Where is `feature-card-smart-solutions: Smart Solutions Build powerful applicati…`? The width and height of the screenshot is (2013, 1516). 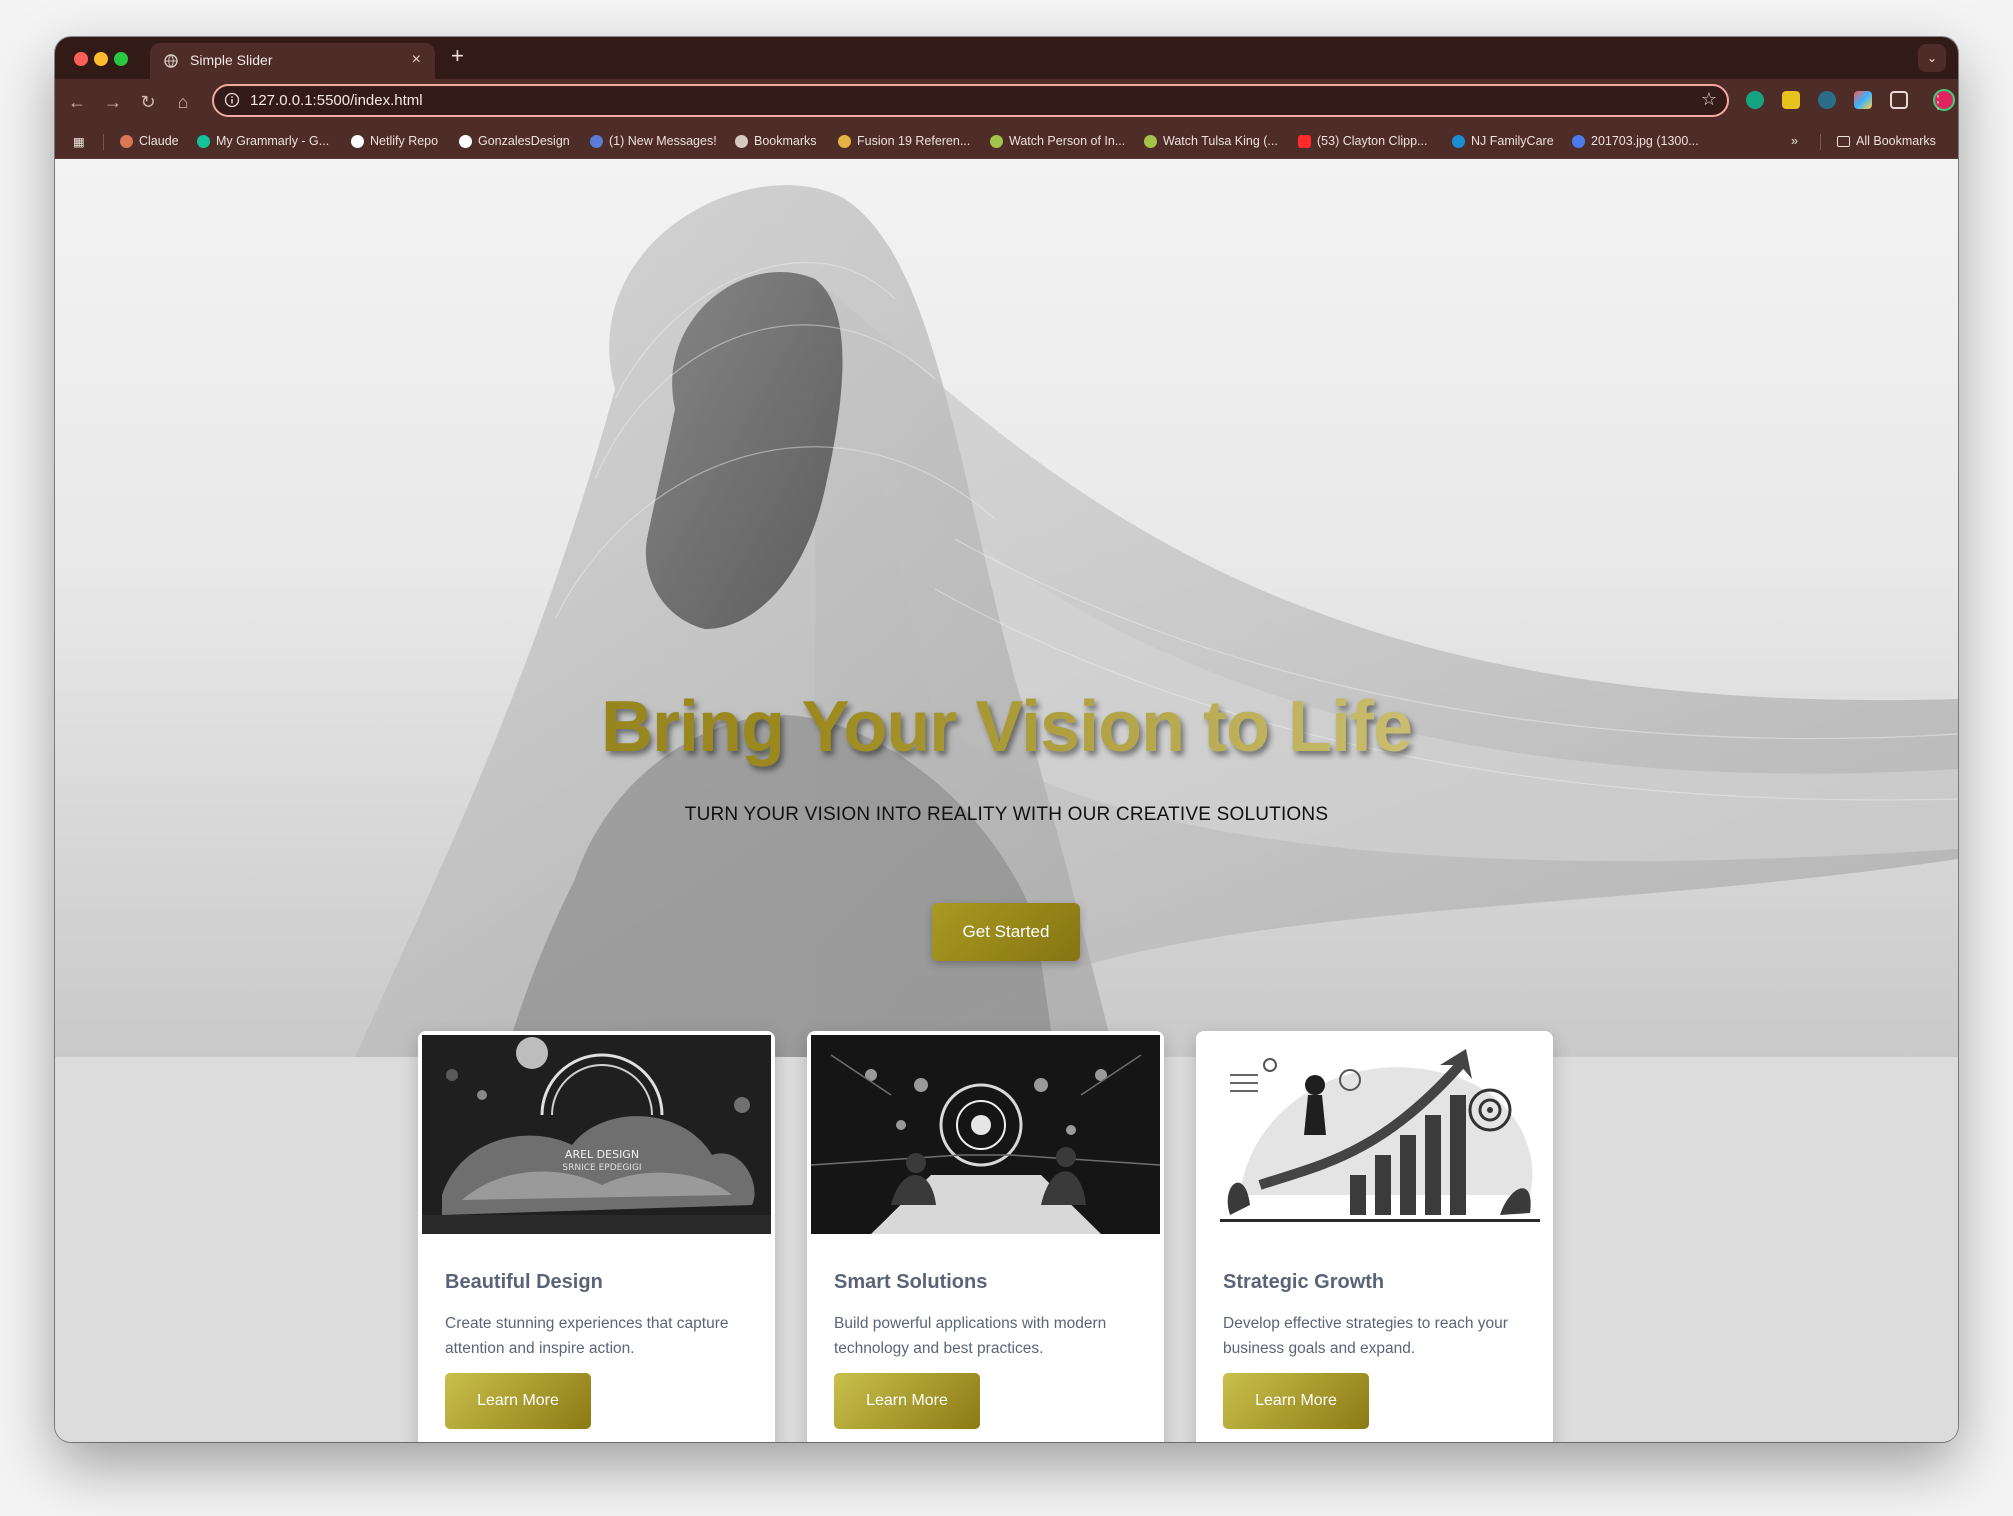 feature-card-smart-solutions: Smart Solutions Build powerful applicati… is located at coordinates (985, 1236).